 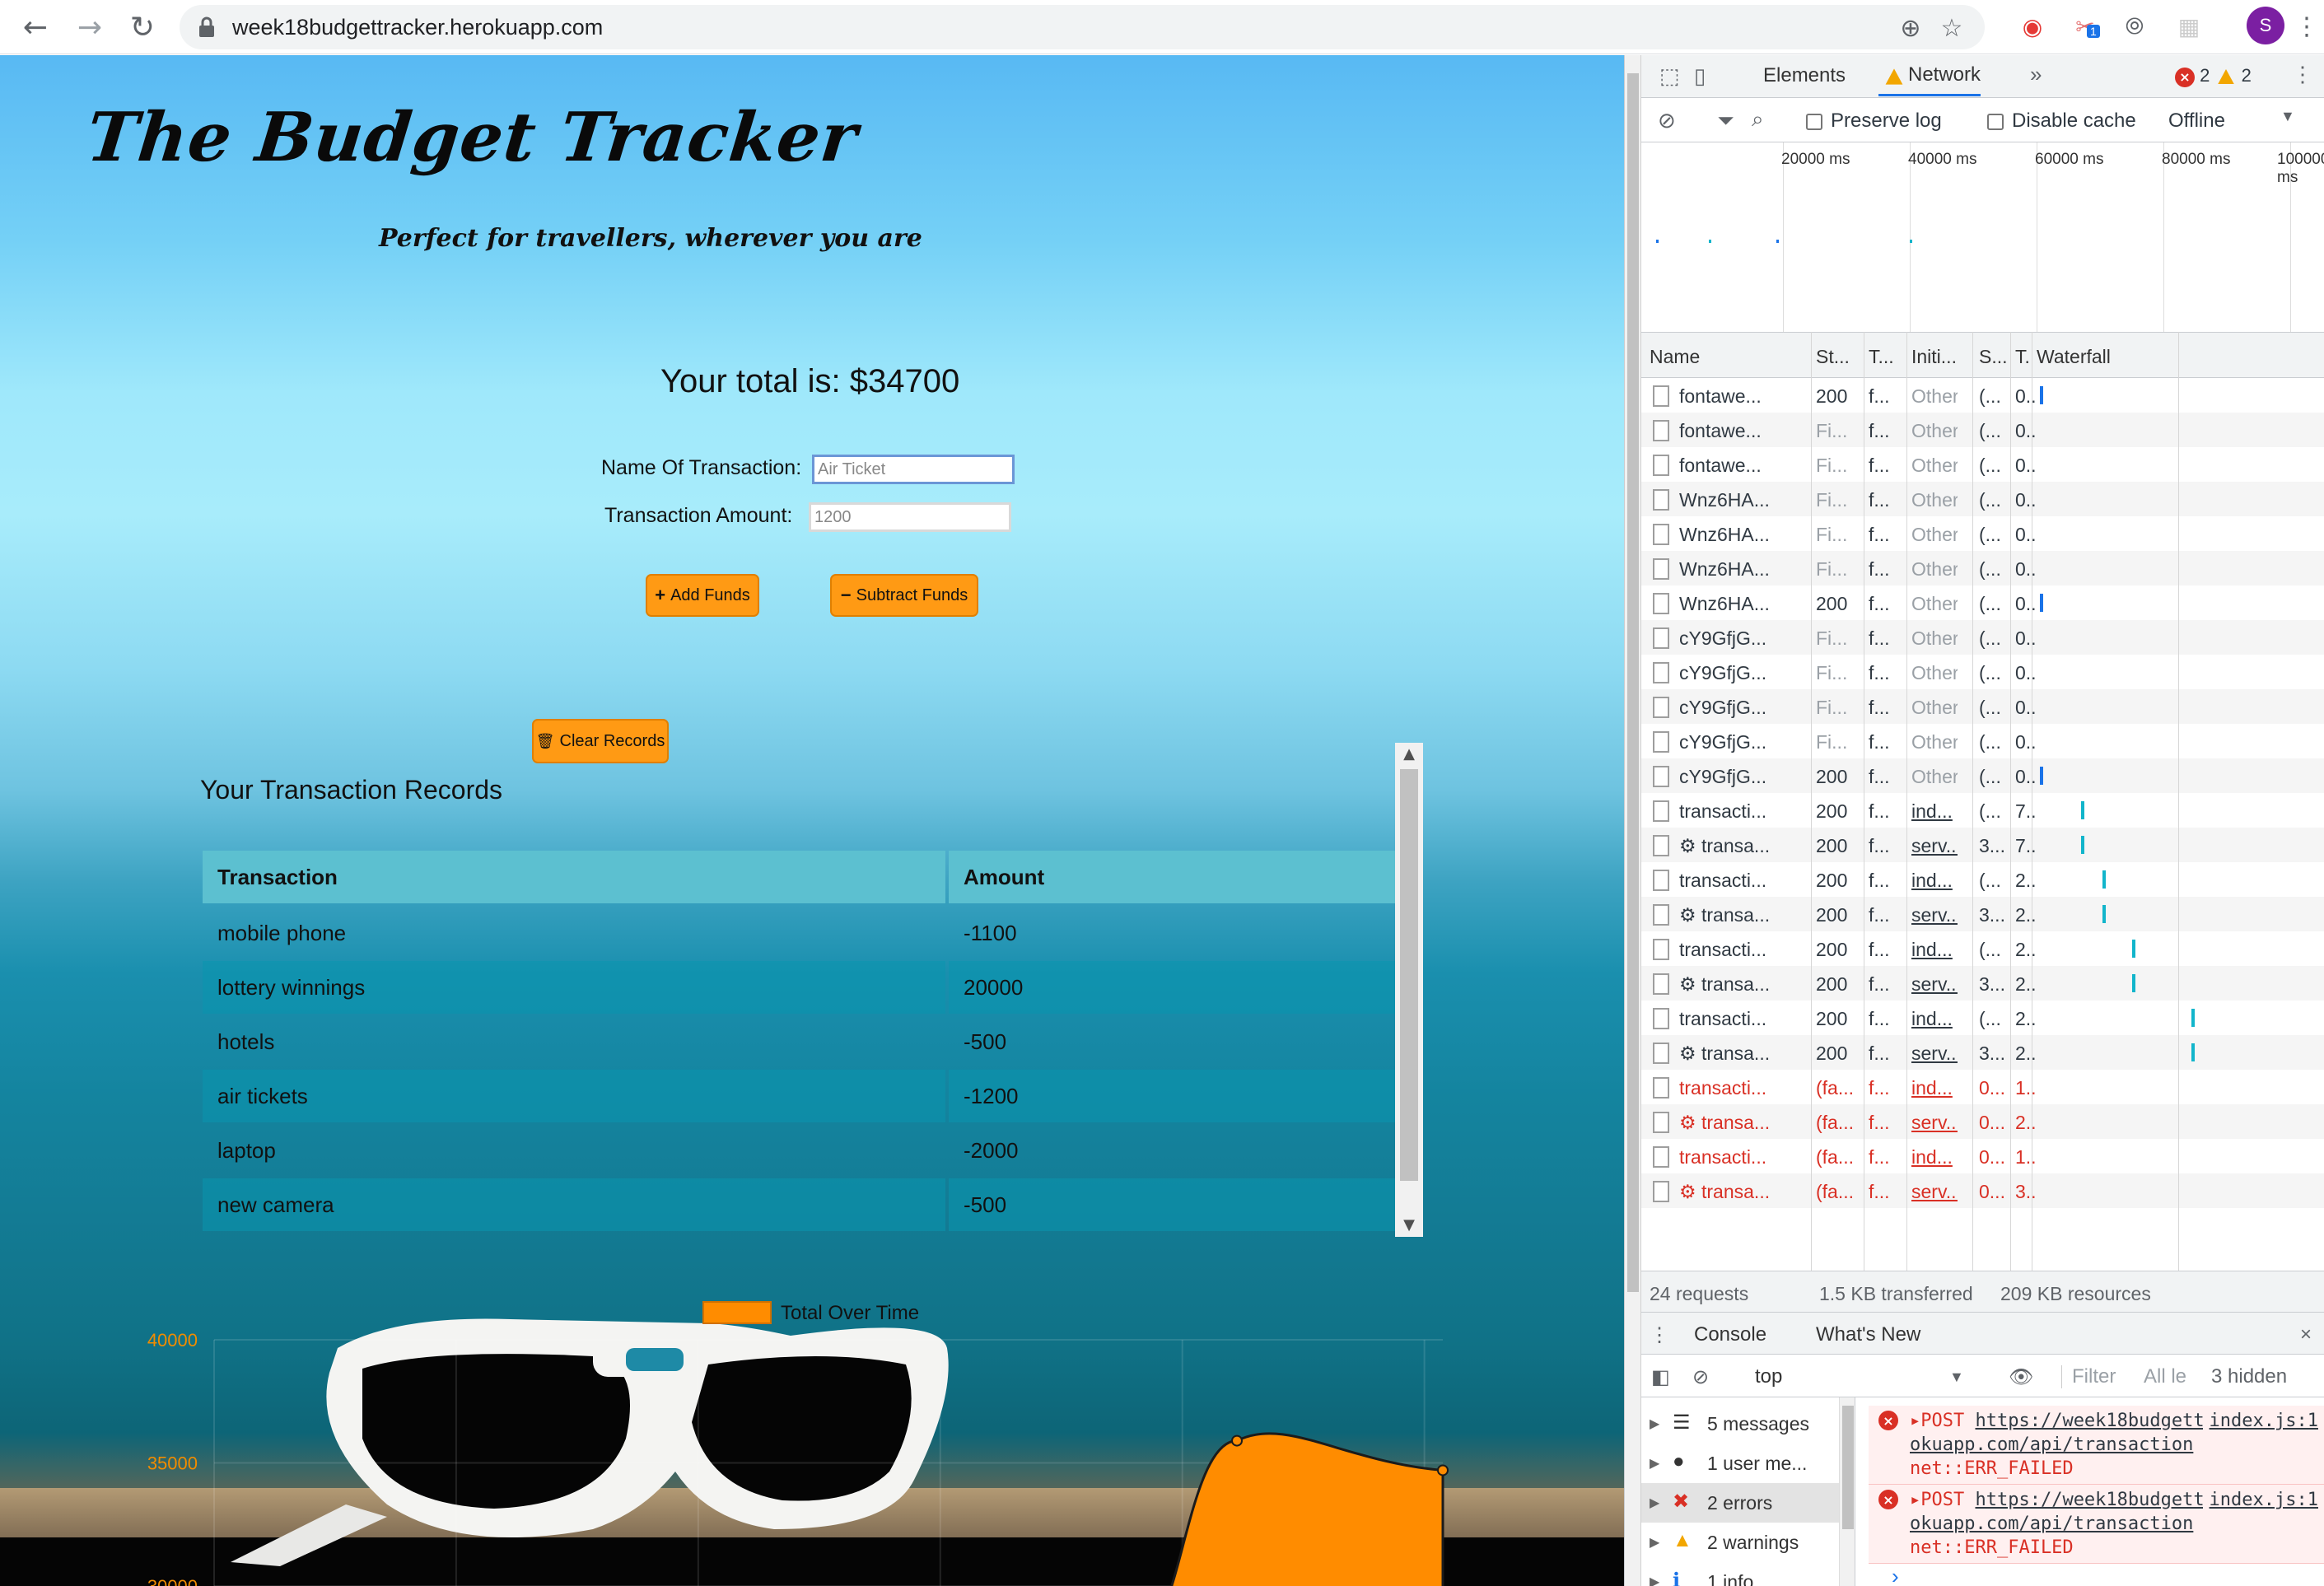 I want to click on throttle-select: Offline, so click(x=2196, y=121).